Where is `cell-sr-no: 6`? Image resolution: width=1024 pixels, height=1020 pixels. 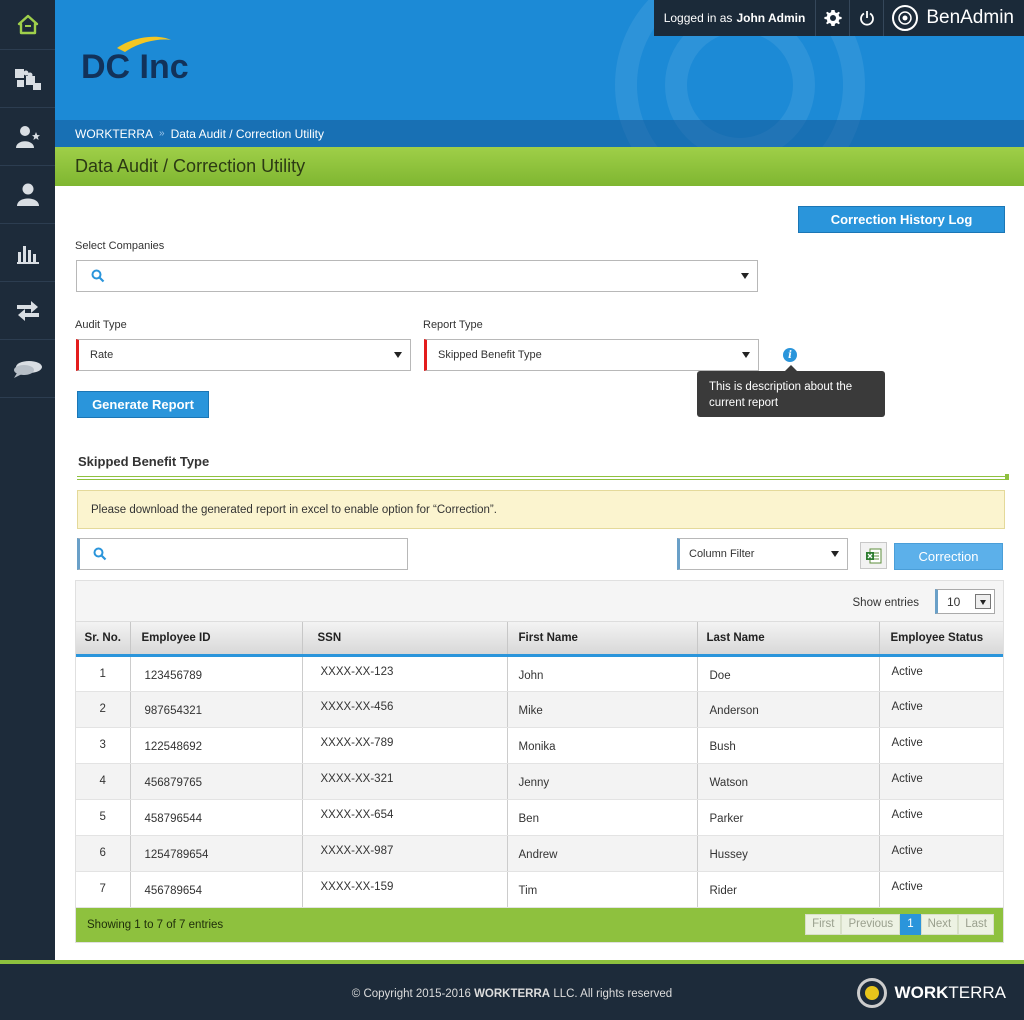 cell-sr-no: 6 is located at coordinates (103, 853).